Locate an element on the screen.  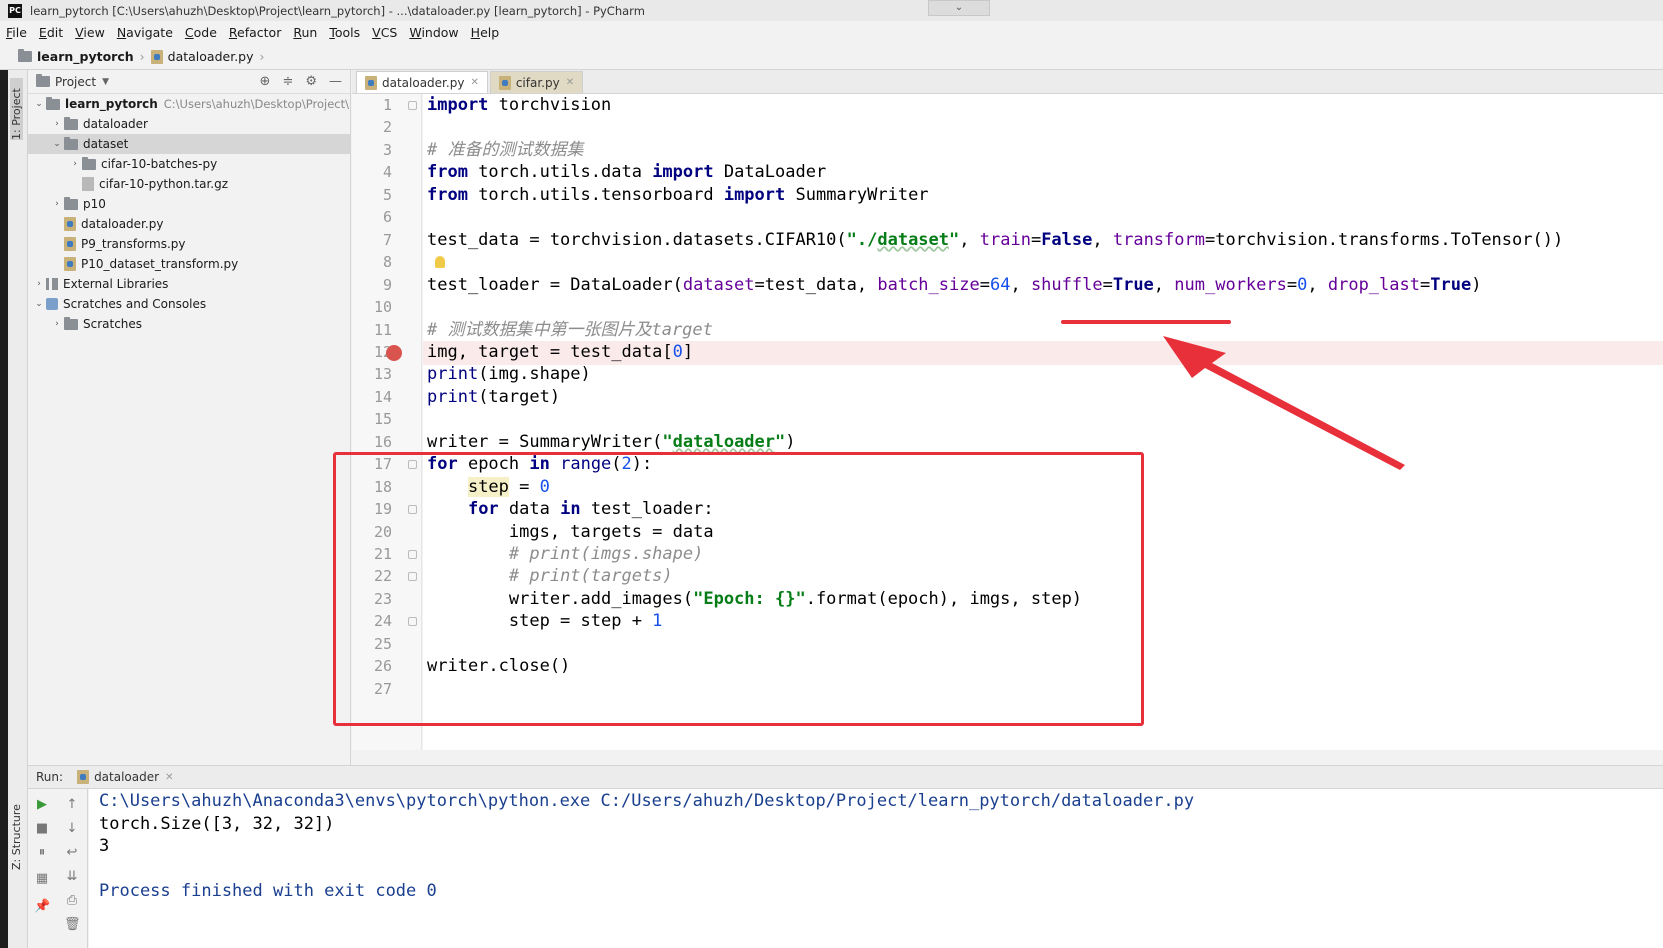
line-number: 17 is located at coordinates (382, 464).